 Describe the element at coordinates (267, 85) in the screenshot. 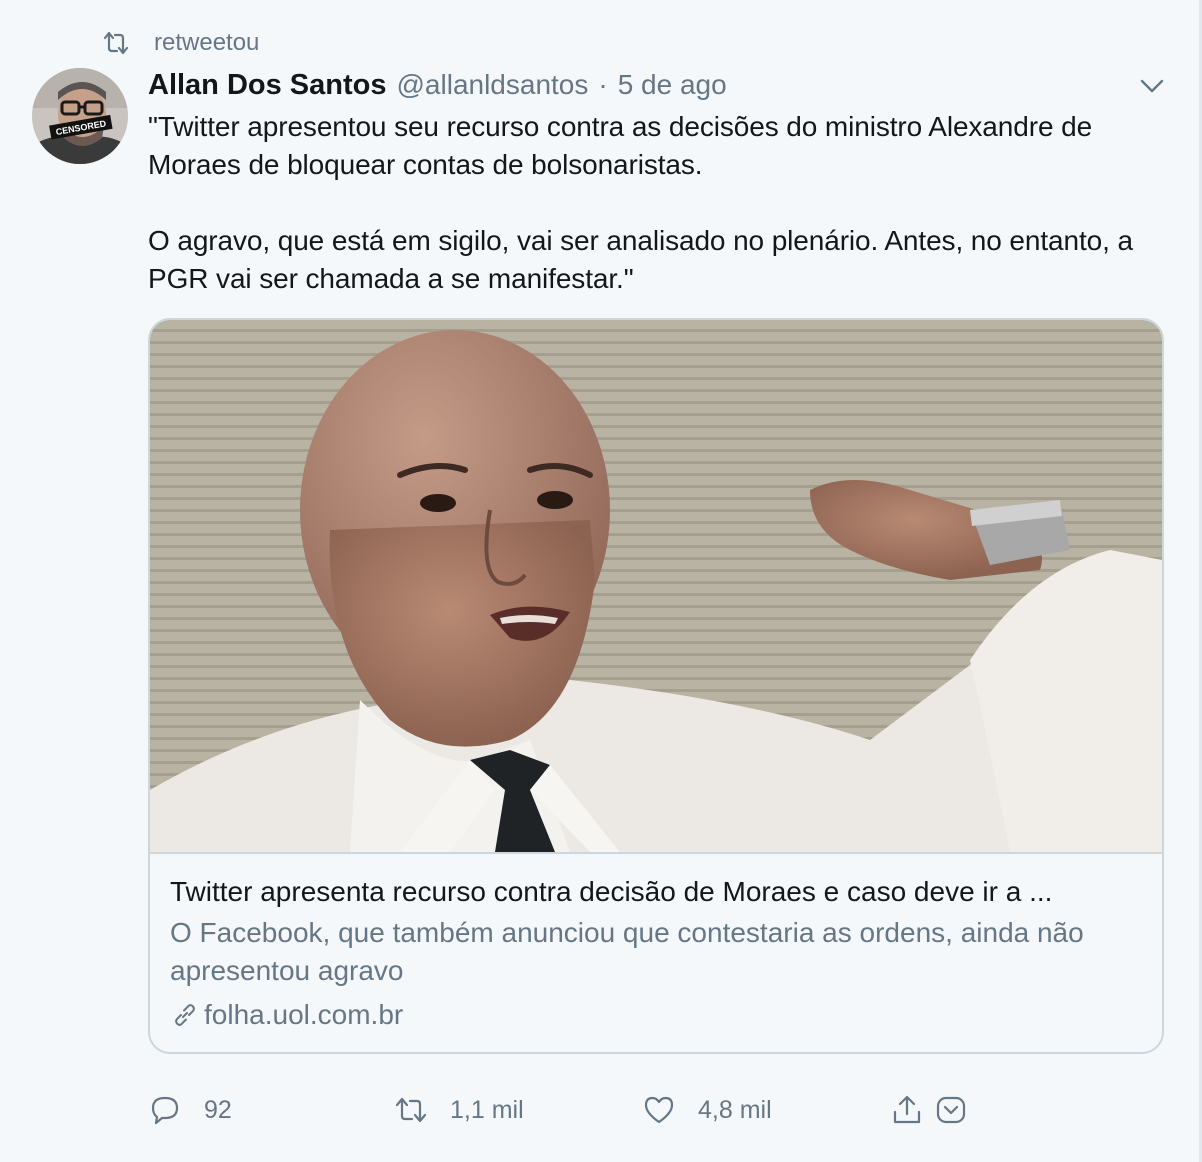

I see `author-display-name: Allan Dos Santos` at that location.